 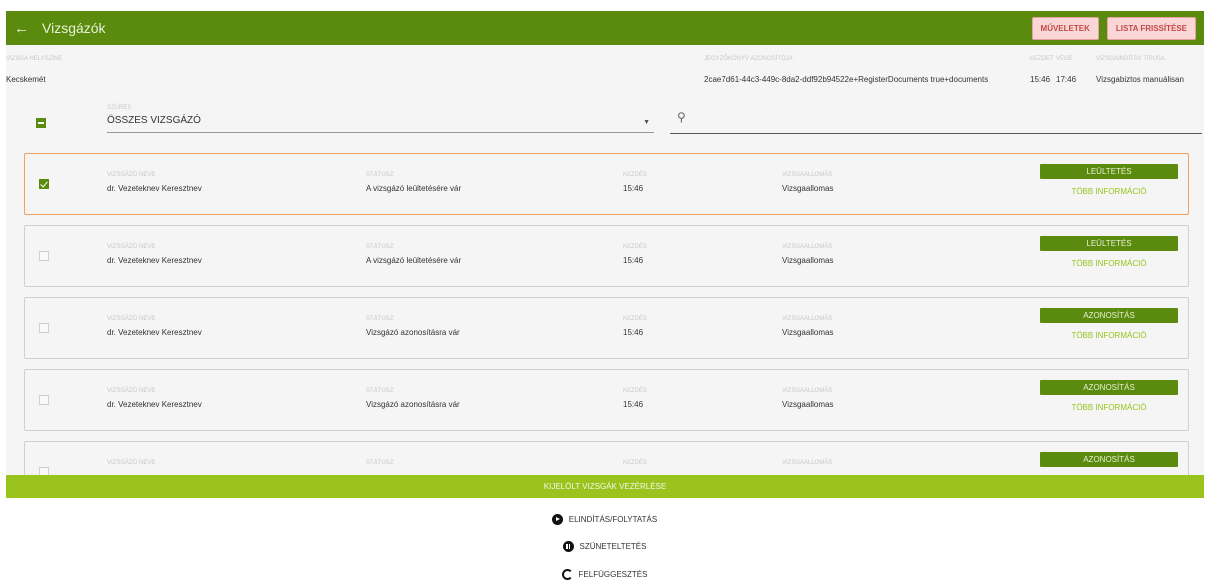 I want to click on status-field: STÁTUSZ, so click(x=379, y=466).